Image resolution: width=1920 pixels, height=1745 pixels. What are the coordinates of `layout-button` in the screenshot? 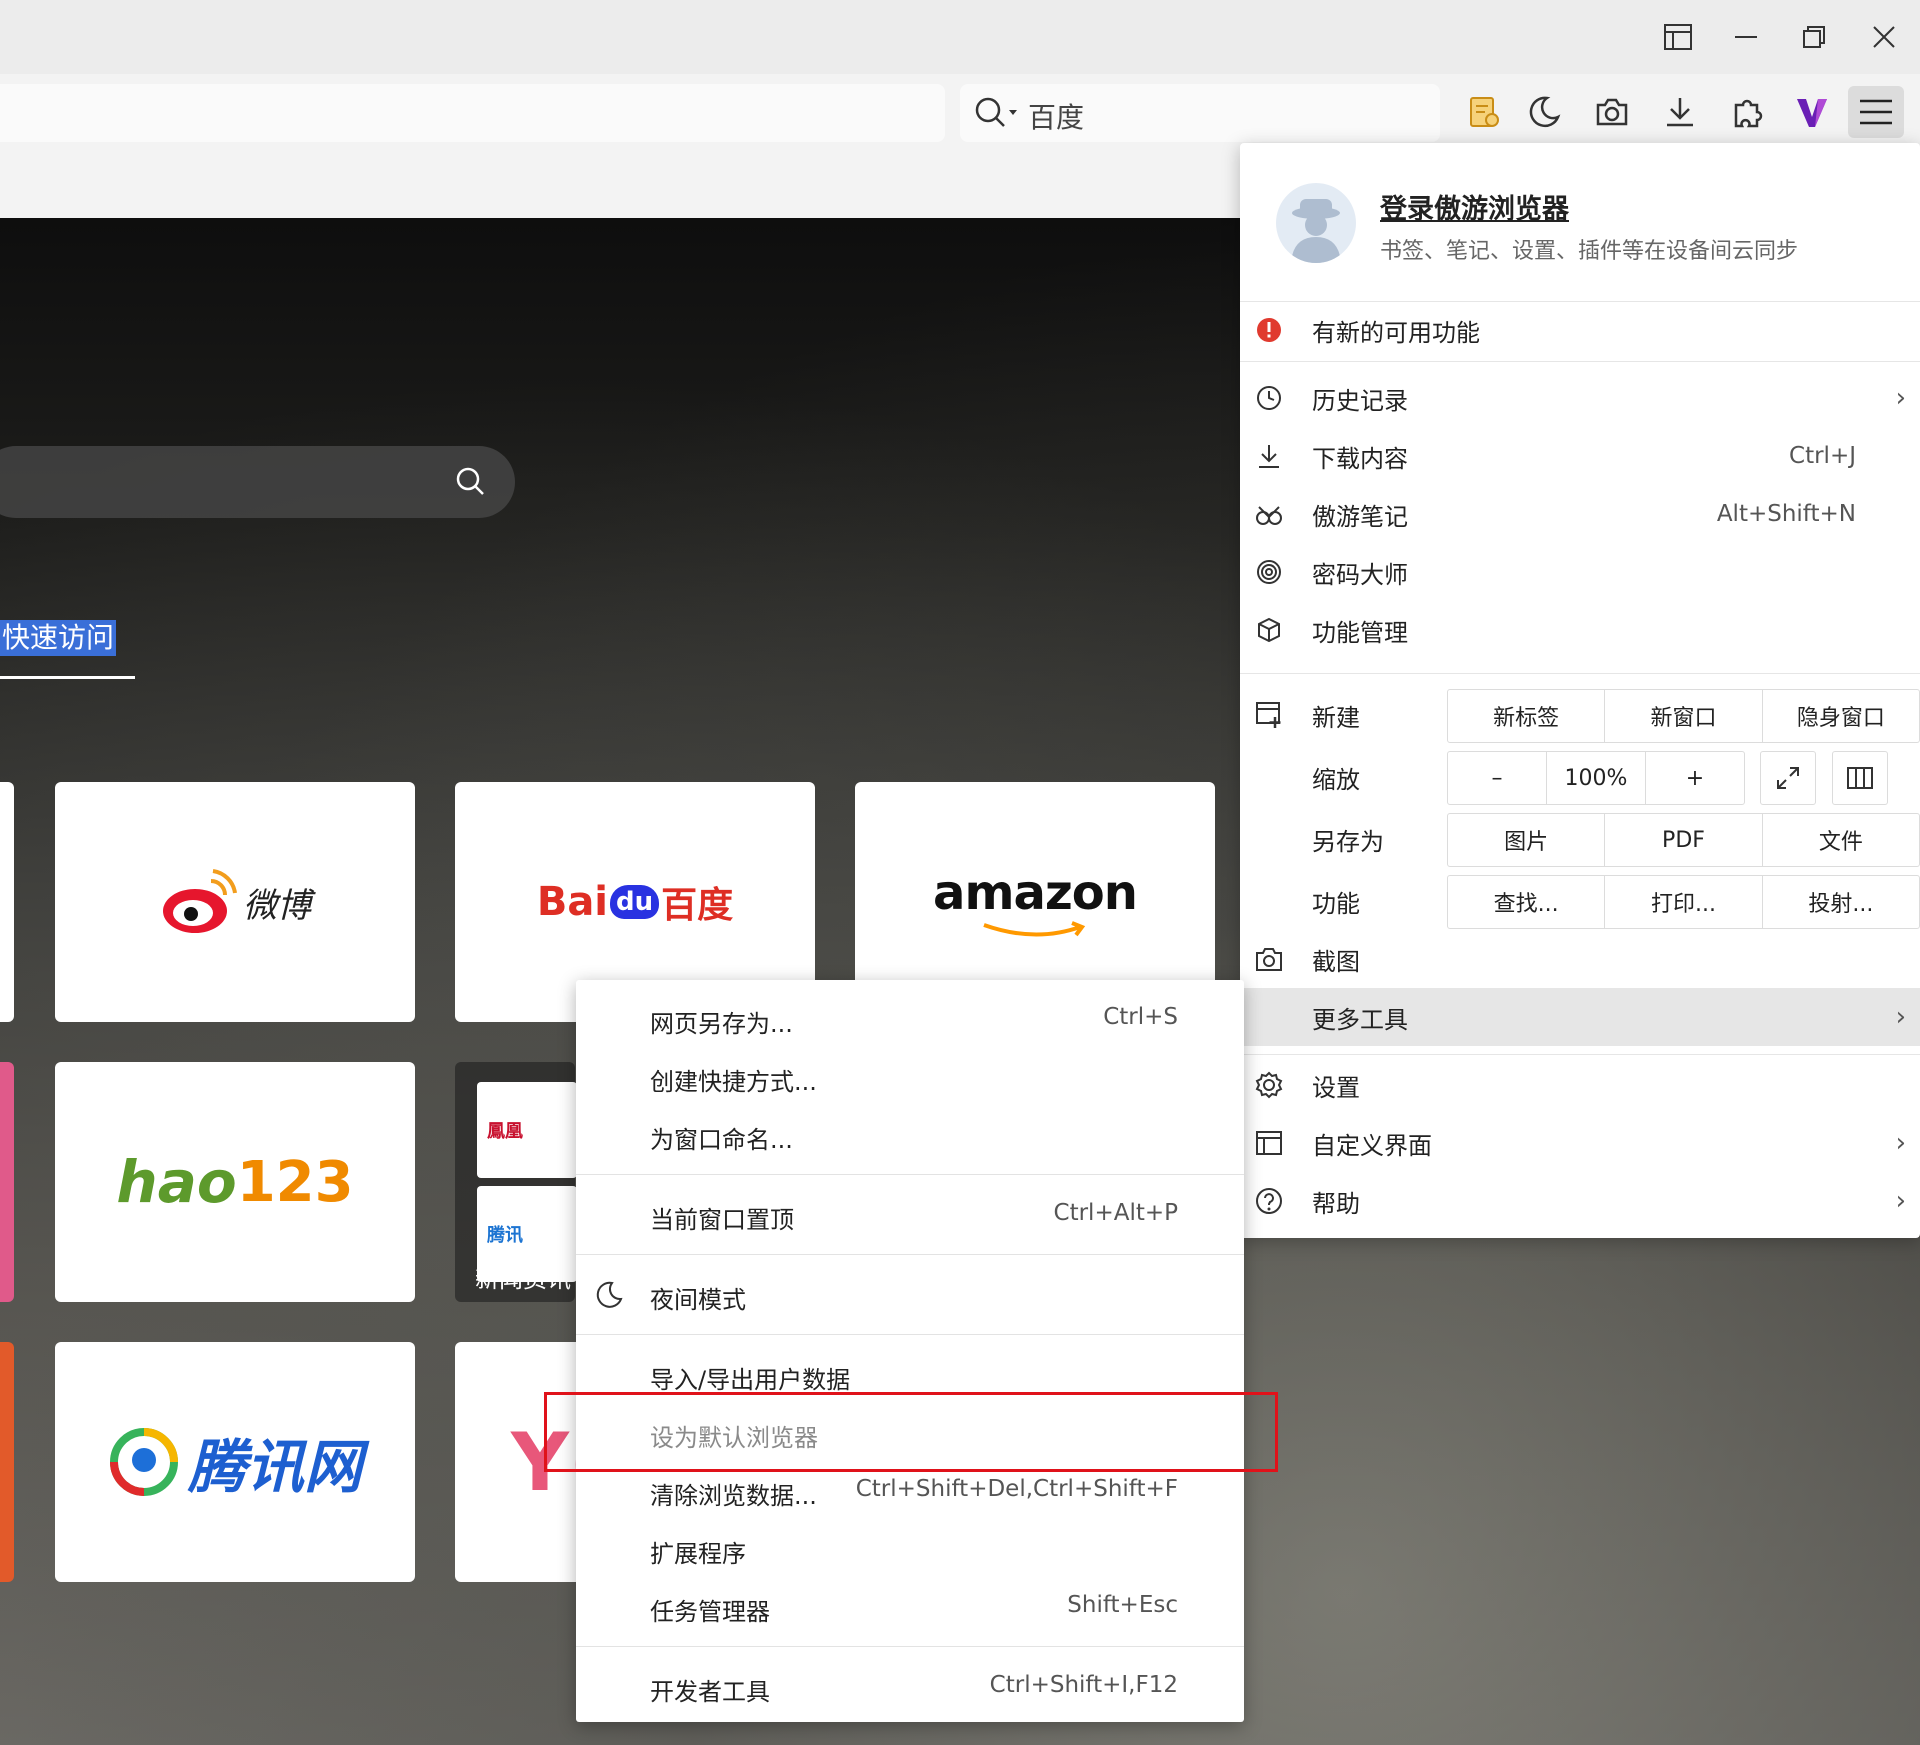 It's located at (1678, 37).